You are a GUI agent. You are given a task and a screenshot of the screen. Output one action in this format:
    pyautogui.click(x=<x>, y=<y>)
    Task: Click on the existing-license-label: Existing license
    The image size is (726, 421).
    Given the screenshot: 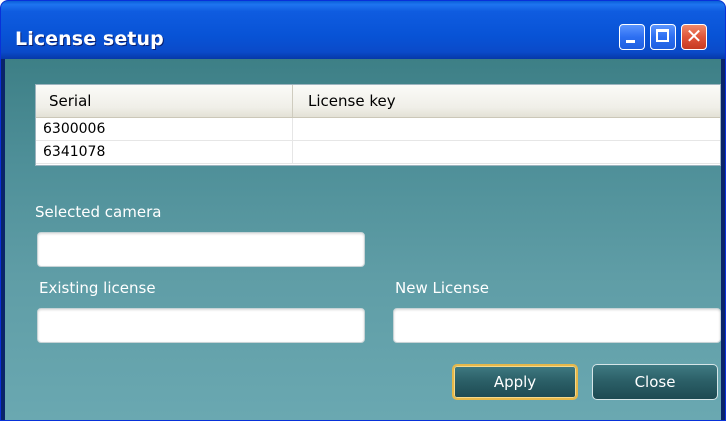 What is the action you would take?
    pyautogui.click(x=97, y=288)
    